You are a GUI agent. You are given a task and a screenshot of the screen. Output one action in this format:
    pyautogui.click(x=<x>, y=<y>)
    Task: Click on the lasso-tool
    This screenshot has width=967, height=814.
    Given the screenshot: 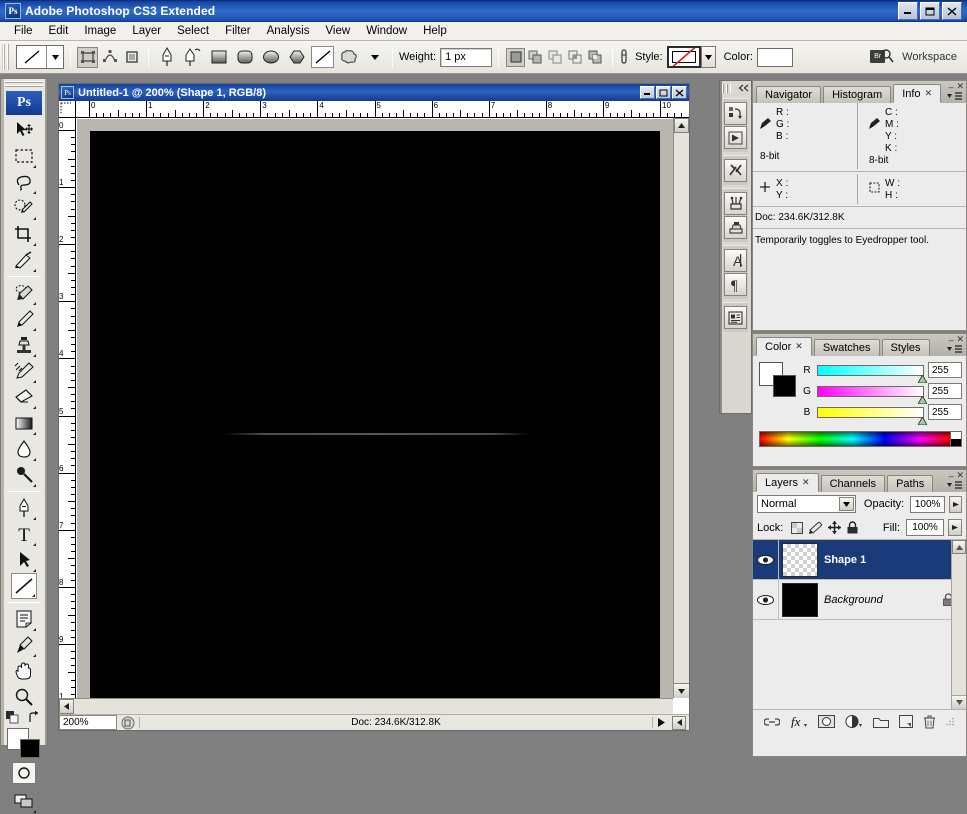 What is the action you would take?
    pyautogui.click(x=24, y=182)
    